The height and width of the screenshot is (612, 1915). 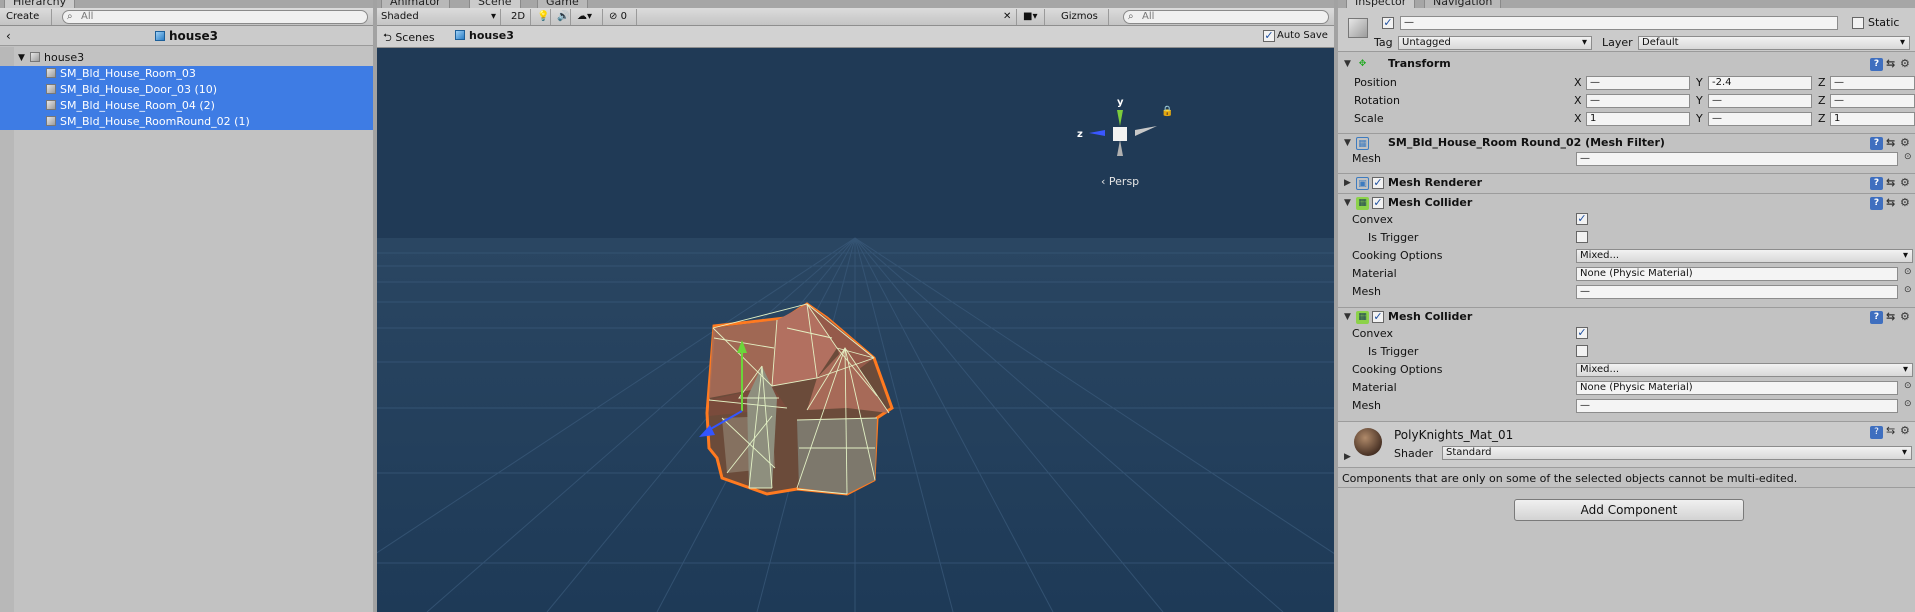 I want to click on create-button: Create ▾, so click(x=27, y=23).